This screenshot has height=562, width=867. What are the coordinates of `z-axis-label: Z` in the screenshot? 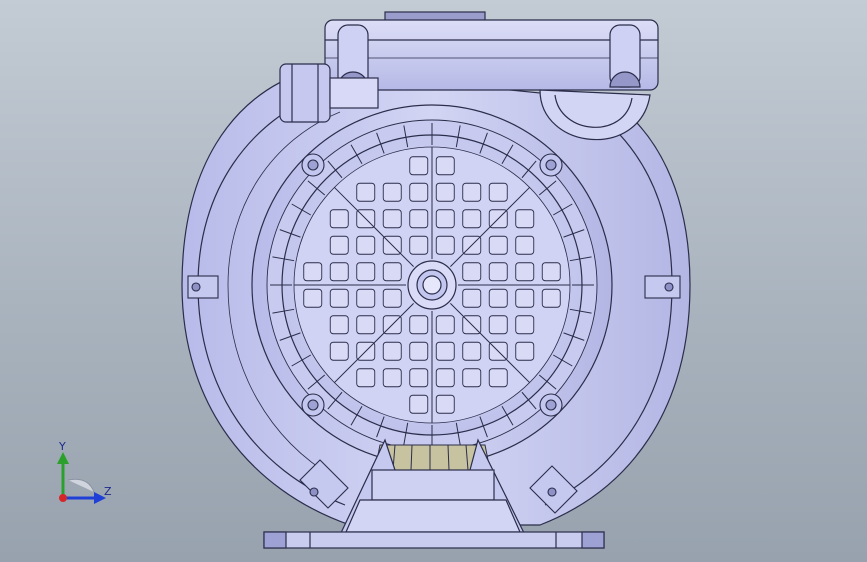 It's located at (108, 491).